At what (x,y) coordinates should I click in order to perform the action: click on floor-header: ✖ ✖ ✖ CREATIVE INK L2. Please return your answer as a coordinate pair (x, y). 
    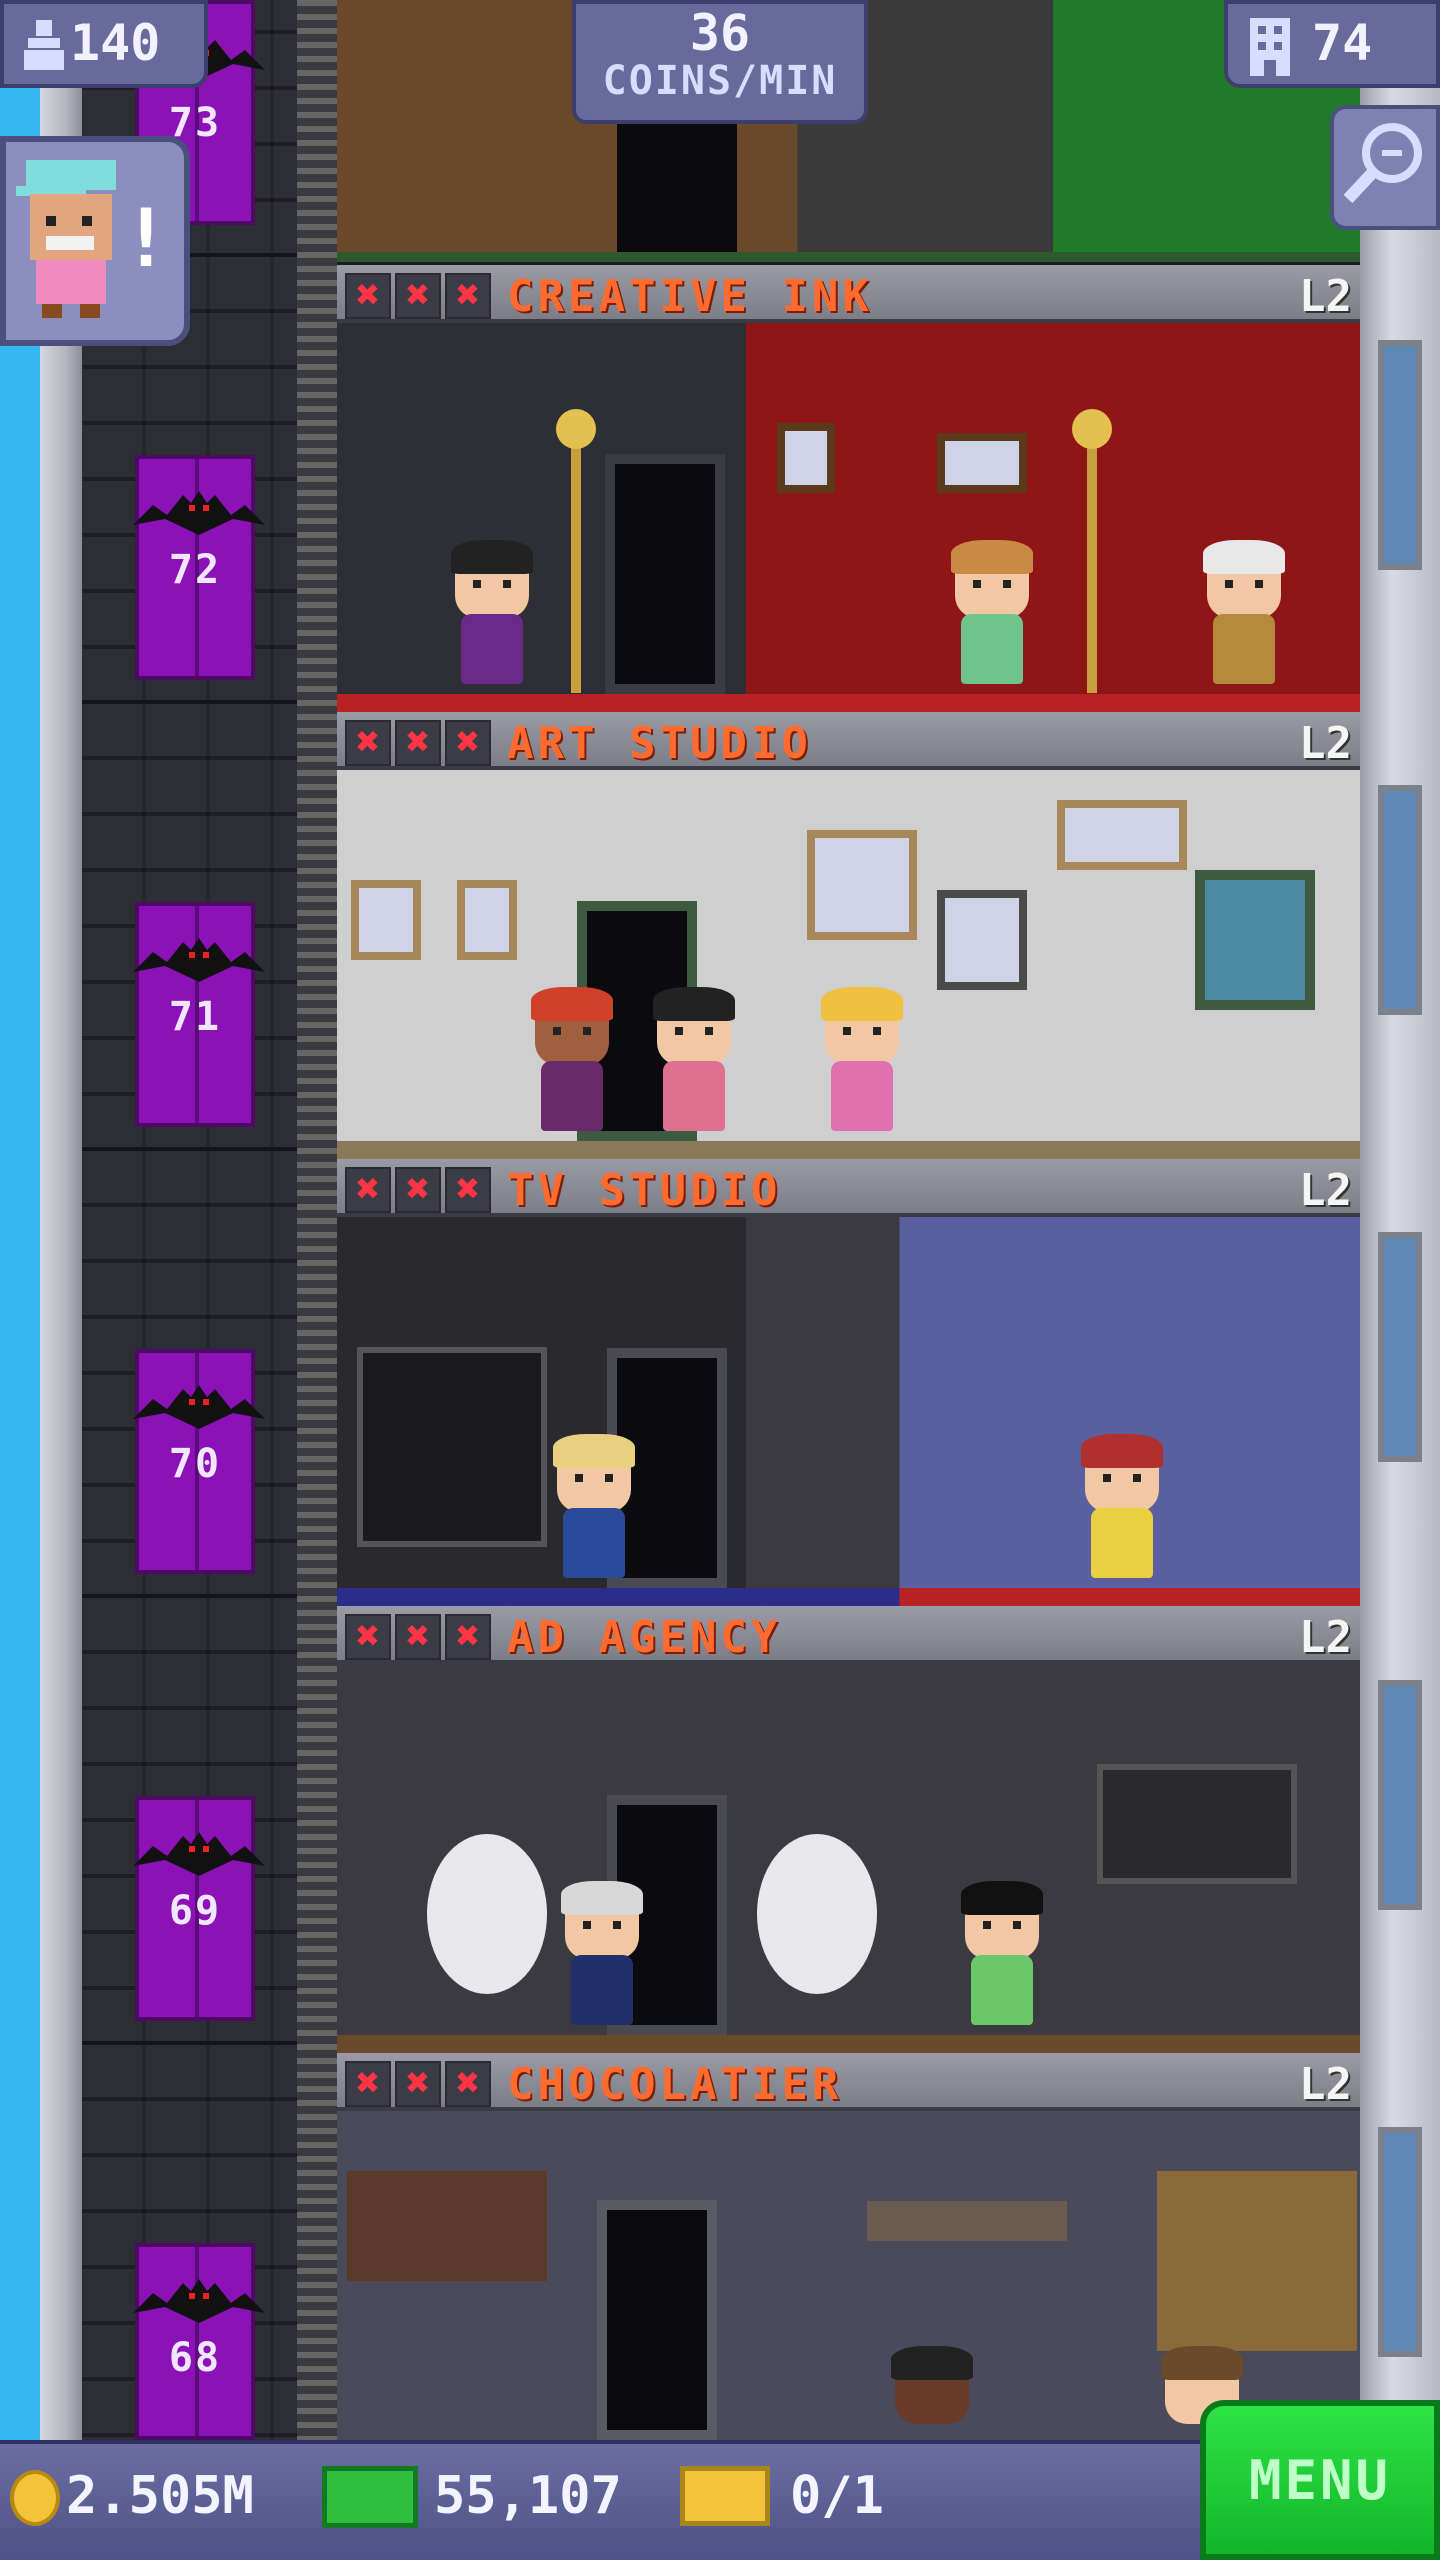
    Looking at the image, I should click on (848, 294).